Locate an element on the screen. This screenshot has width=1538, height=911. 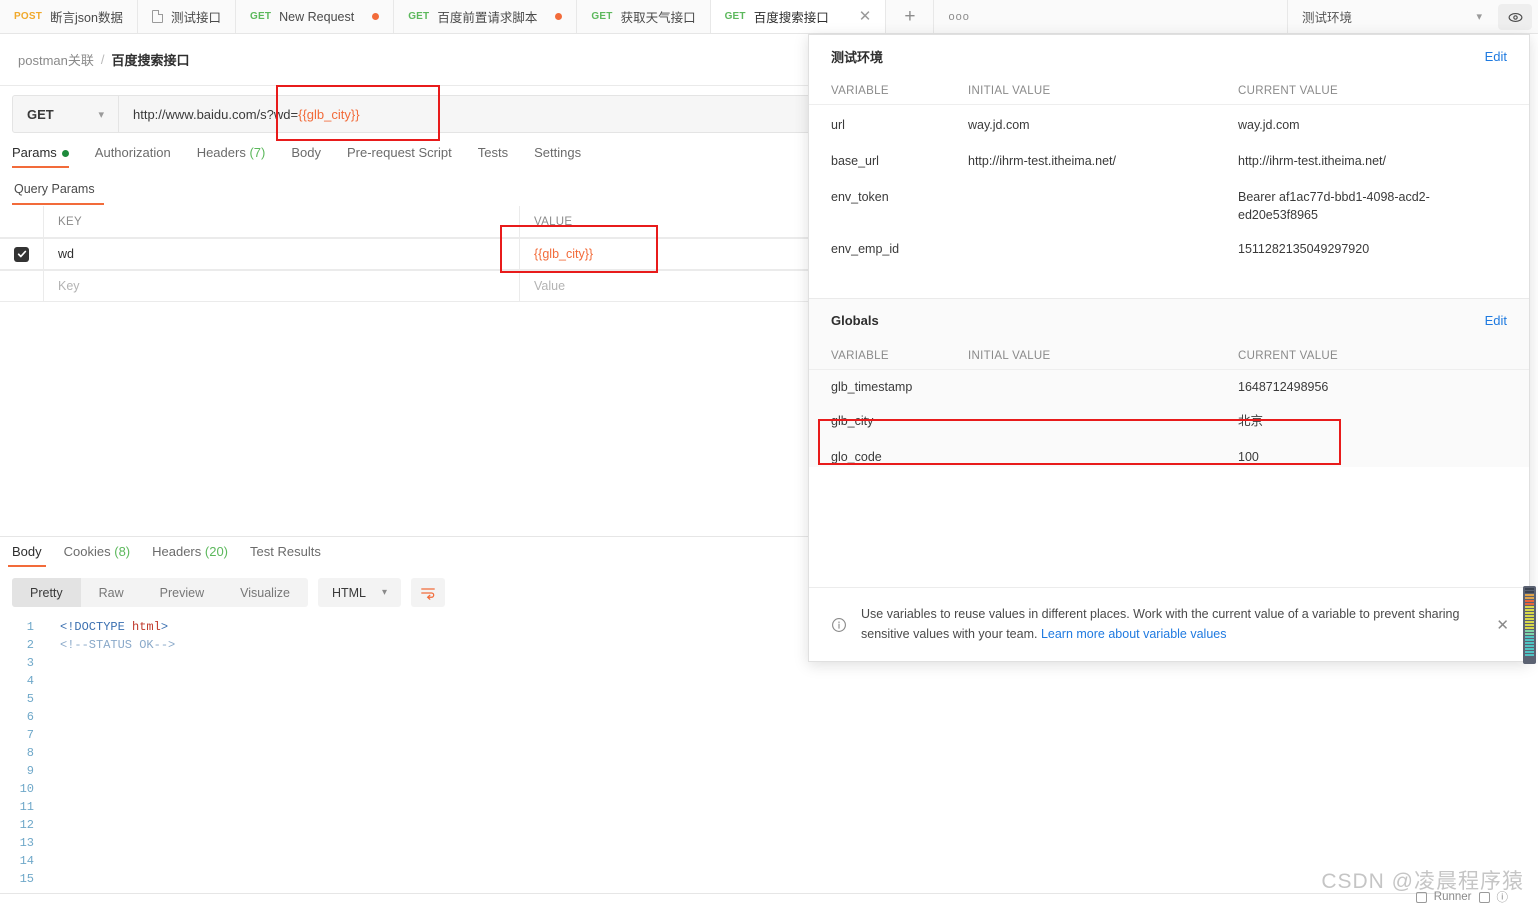
code-line-number: 11 is located at coordinates (26, 807).